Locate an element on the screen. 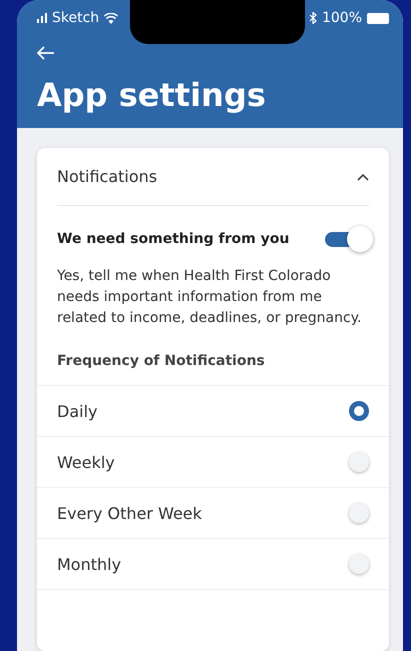 This screenshot has height=651, width=411. section-header: Notifications is located at coordinates (213, 177).